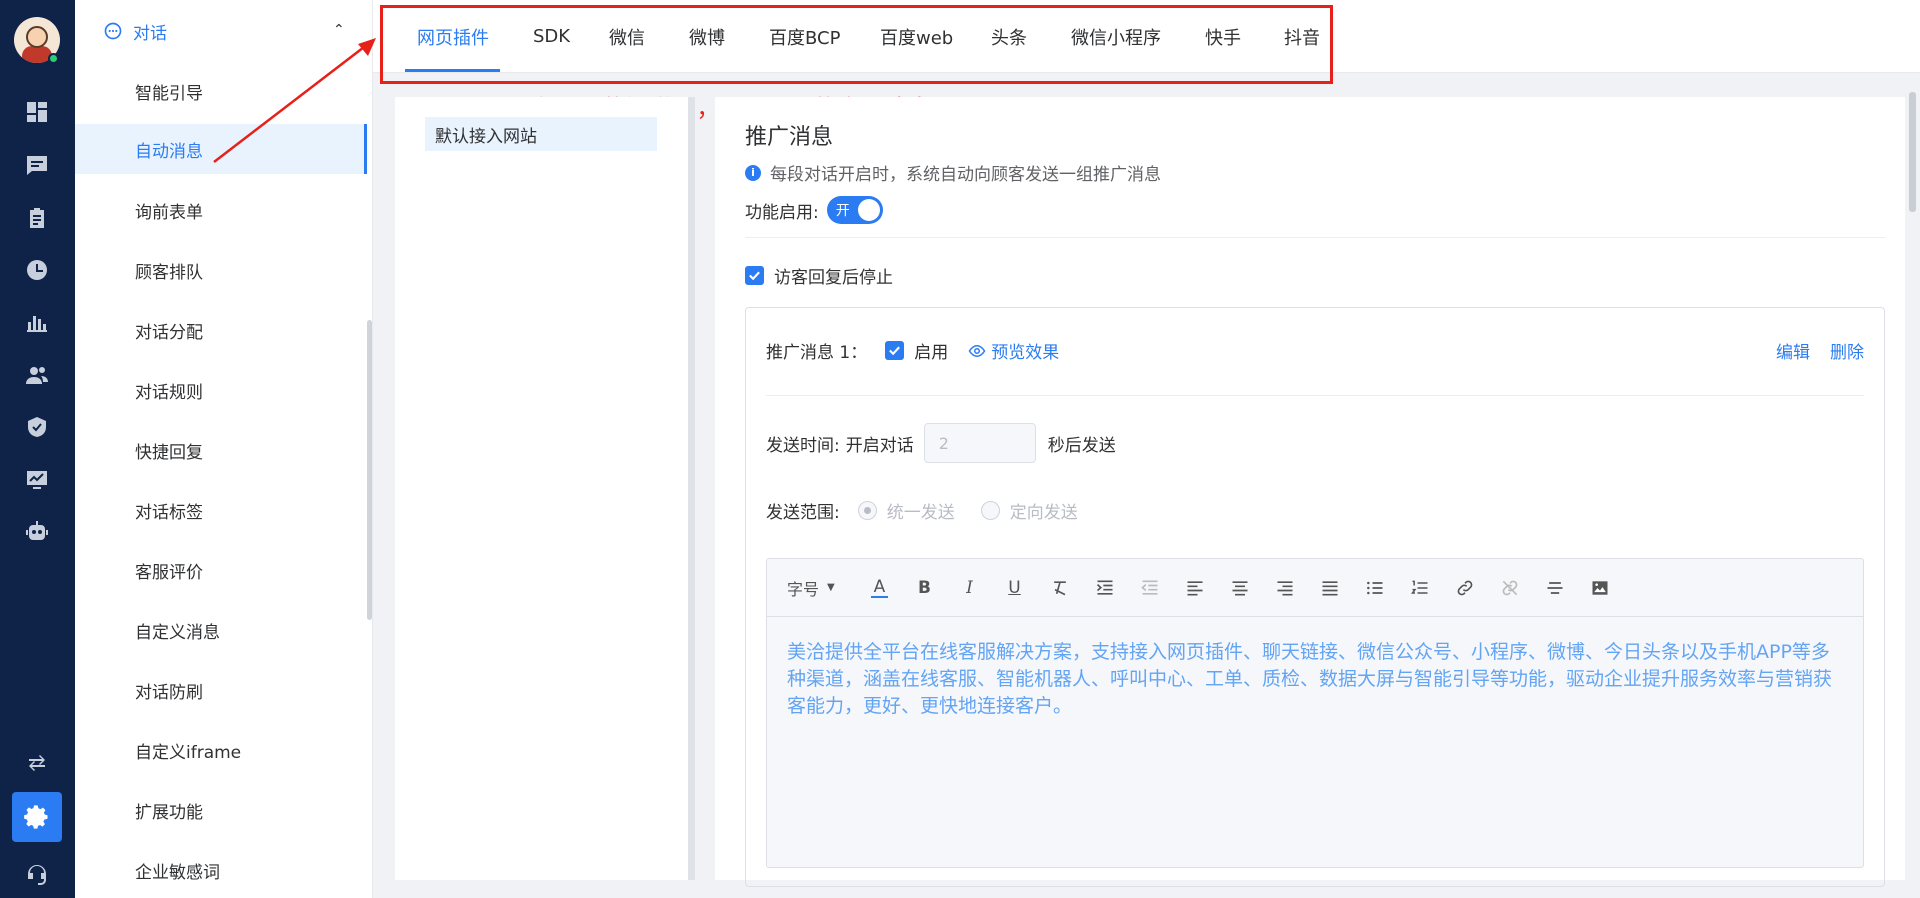  Describe the element at coordinates (1464, 588) in the screenshot. I see `link-icon` at that location.